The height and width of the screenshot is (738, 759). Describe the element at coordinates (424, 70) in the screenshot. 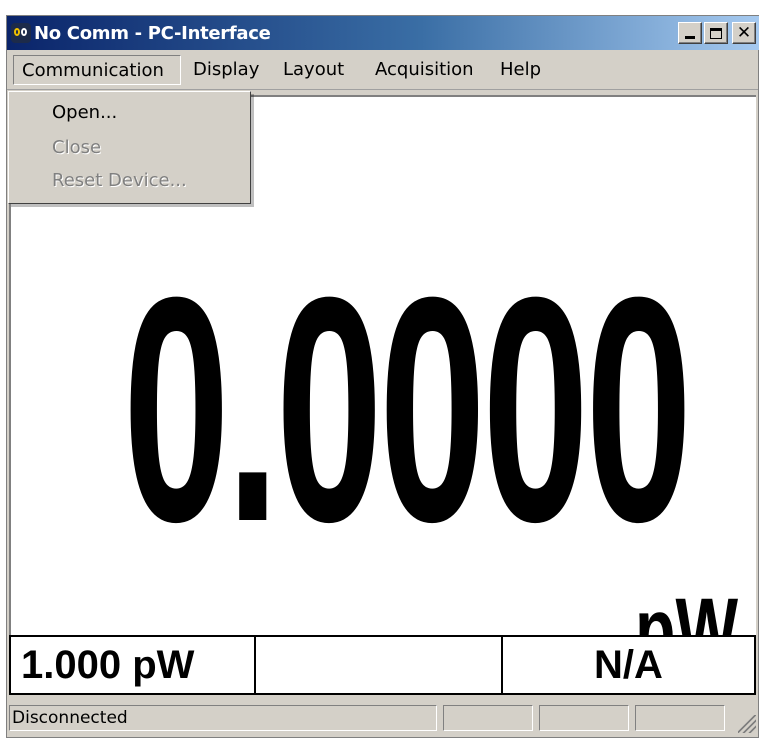

I see `menu-acquisition: Acquisition` at that location.